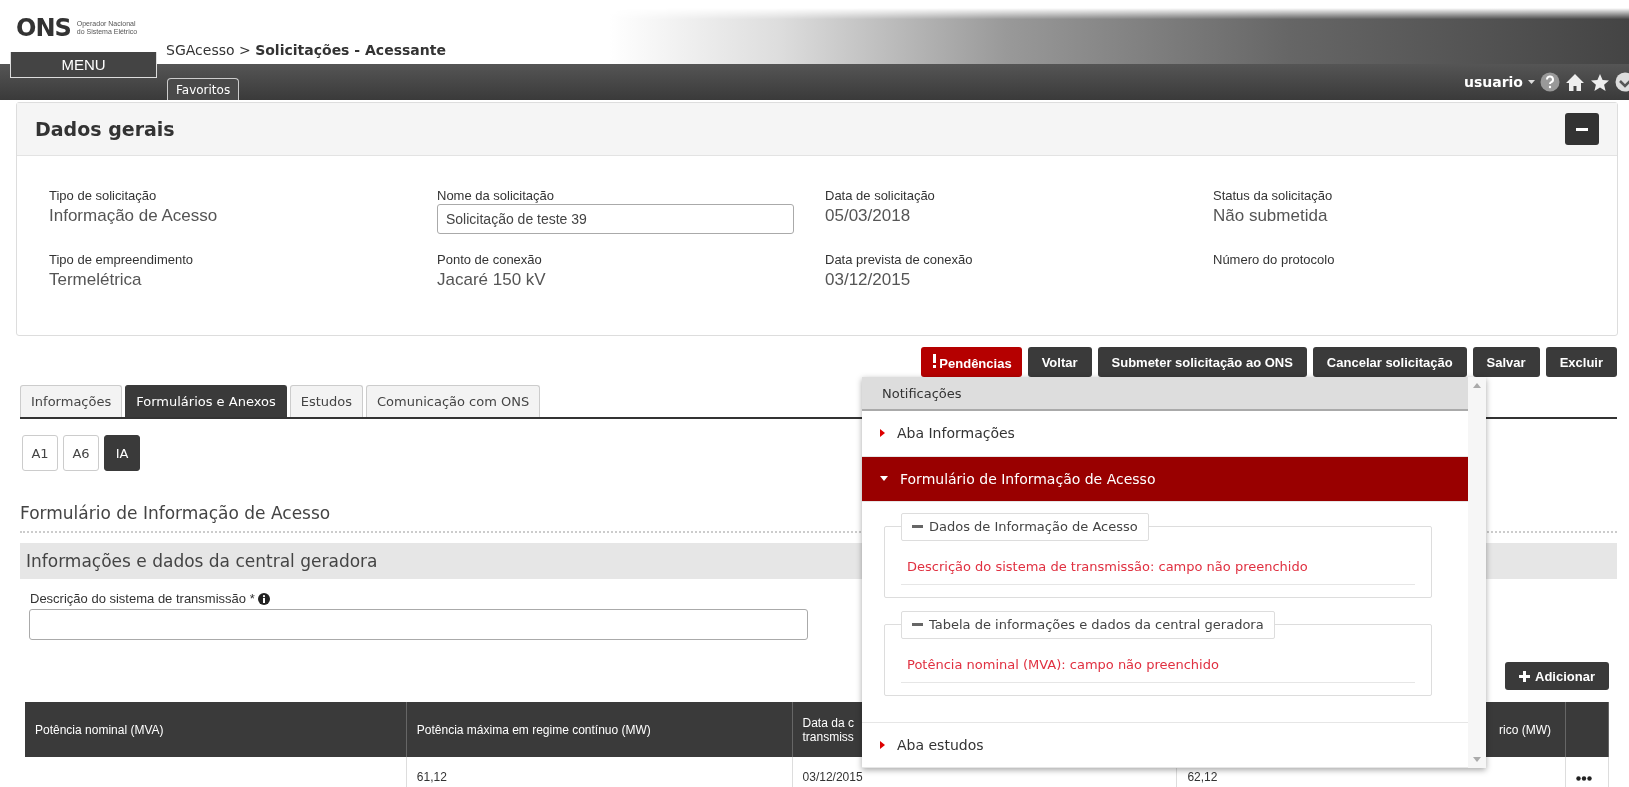  I want to click on error-message: Potência nominal (MVA): campo não preenchido, so click(1158, 665).